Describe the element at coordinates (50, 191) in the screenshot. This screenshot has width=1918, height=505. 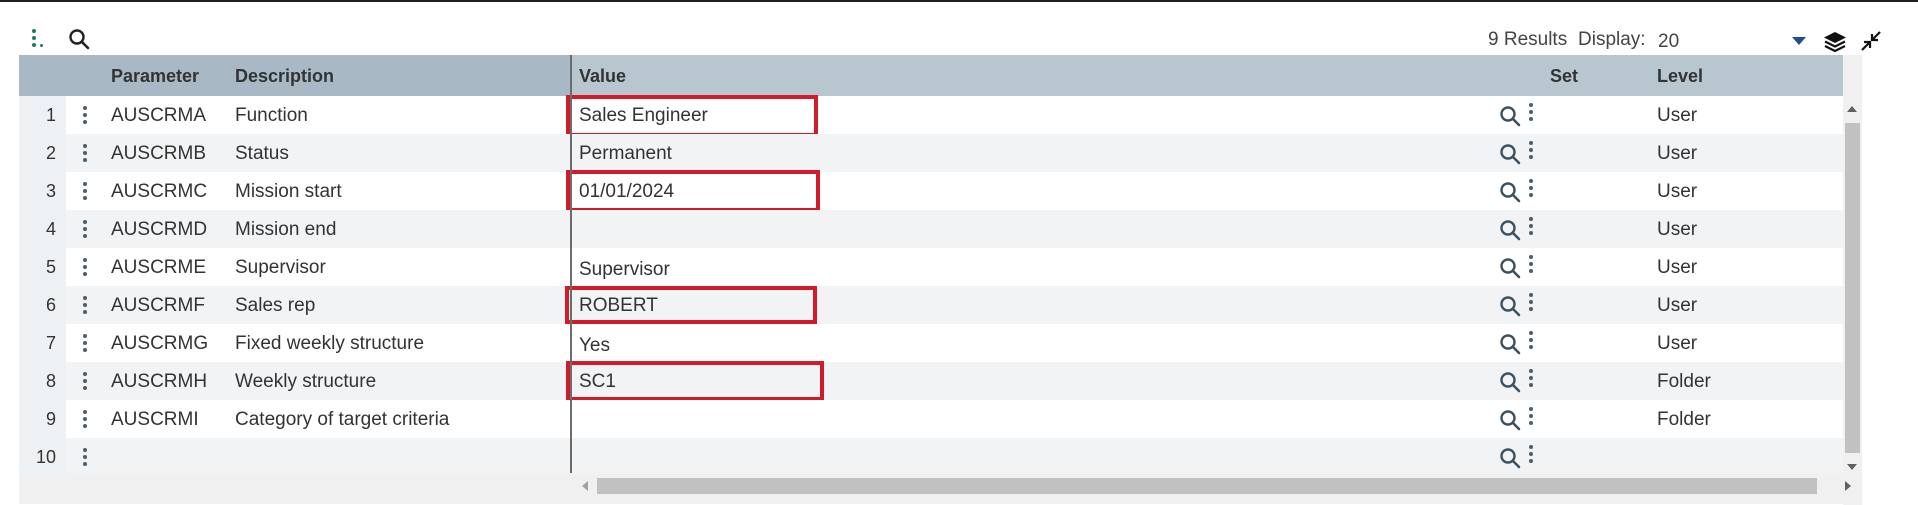
I see `row-number: 3` at that location.